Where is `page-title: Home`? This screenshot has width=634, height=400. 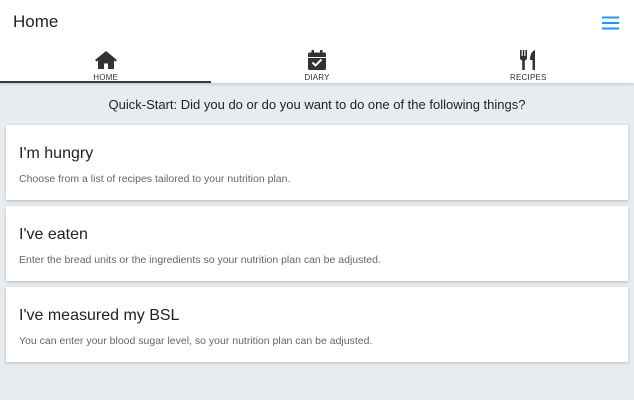 page-title: Home is located at coordinates (36, 21).